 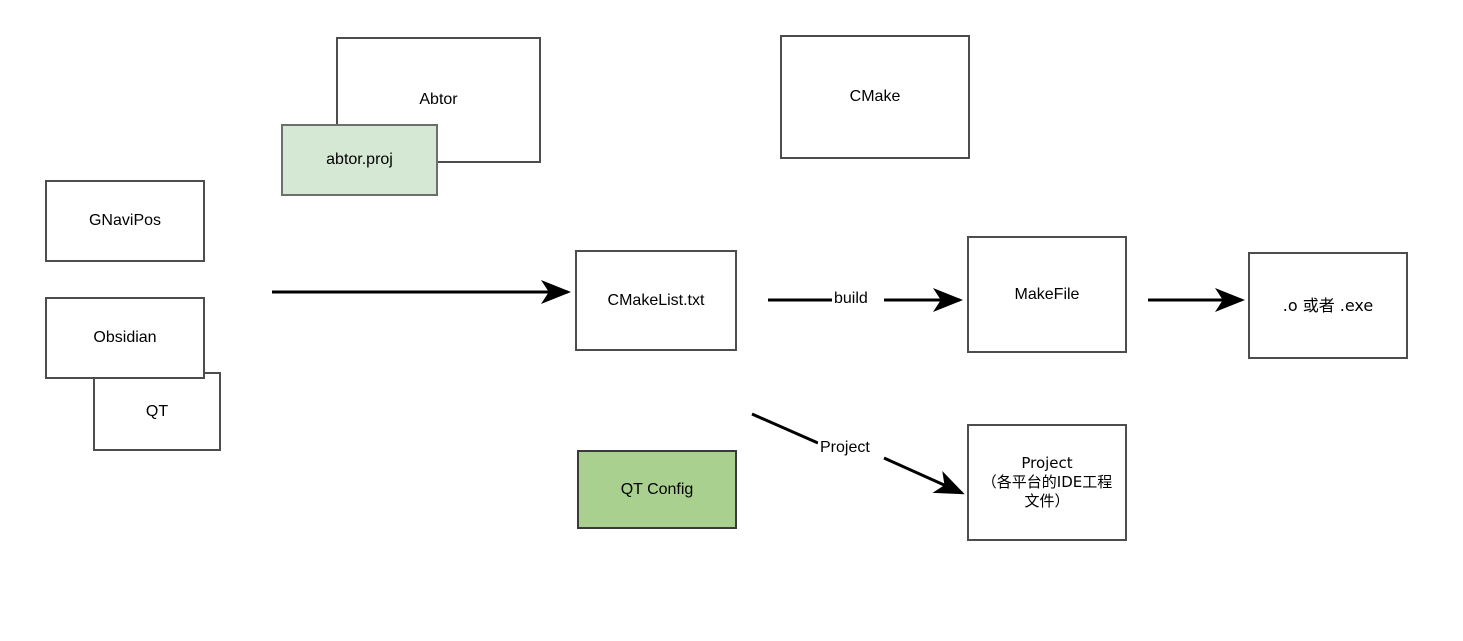 What do you see at coordinates (851, 298) in the screenshot?
I see `edge-label-build: build` at bounding box center [851, 298].